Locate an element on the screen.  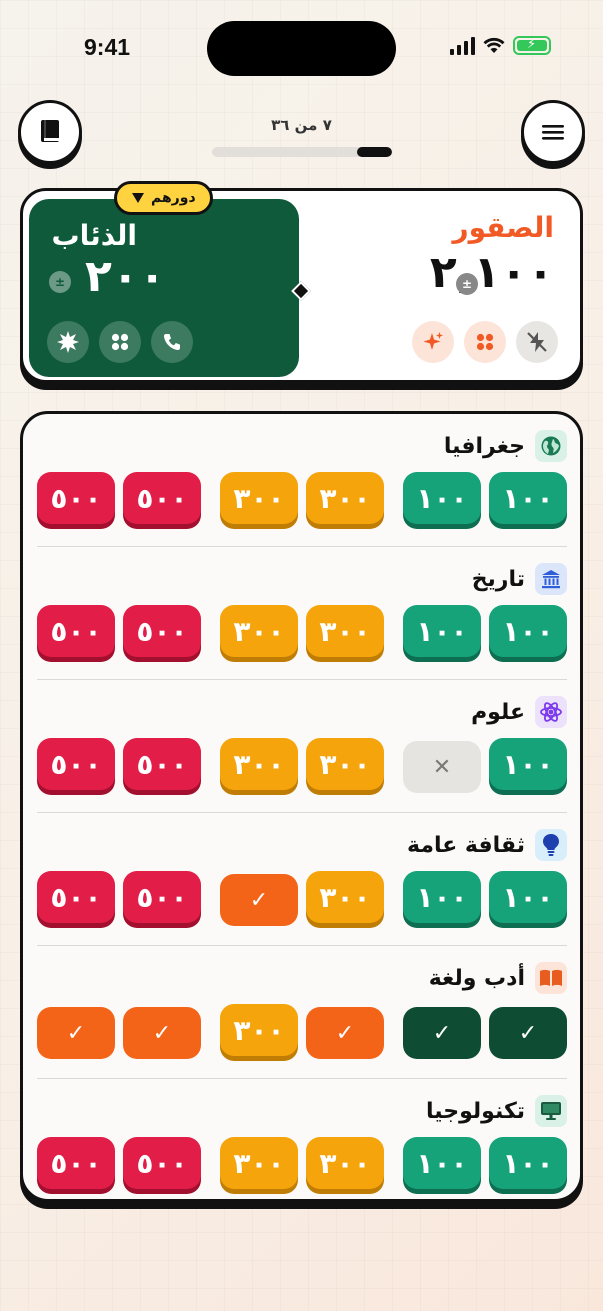
powerup-disabled is located at coordinates (537, 342).